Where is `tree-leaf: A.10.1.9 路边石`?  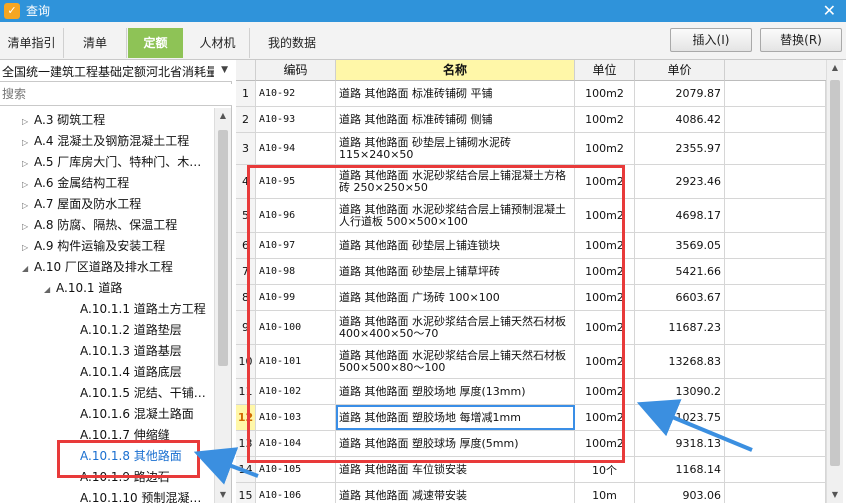 tree-leaf: A.10.1.9 路边石 is located at coordinates (125, 477).